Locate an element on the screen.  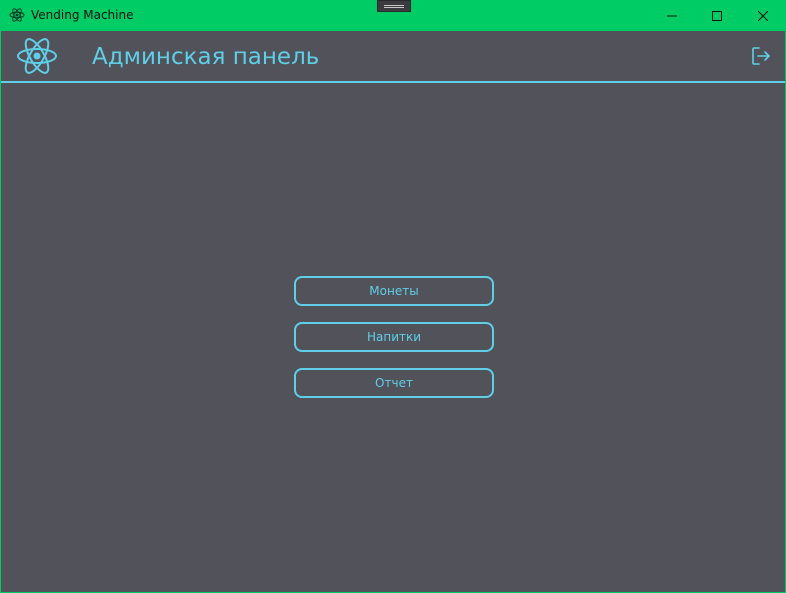
close-button is located at coordinates (763, 15).